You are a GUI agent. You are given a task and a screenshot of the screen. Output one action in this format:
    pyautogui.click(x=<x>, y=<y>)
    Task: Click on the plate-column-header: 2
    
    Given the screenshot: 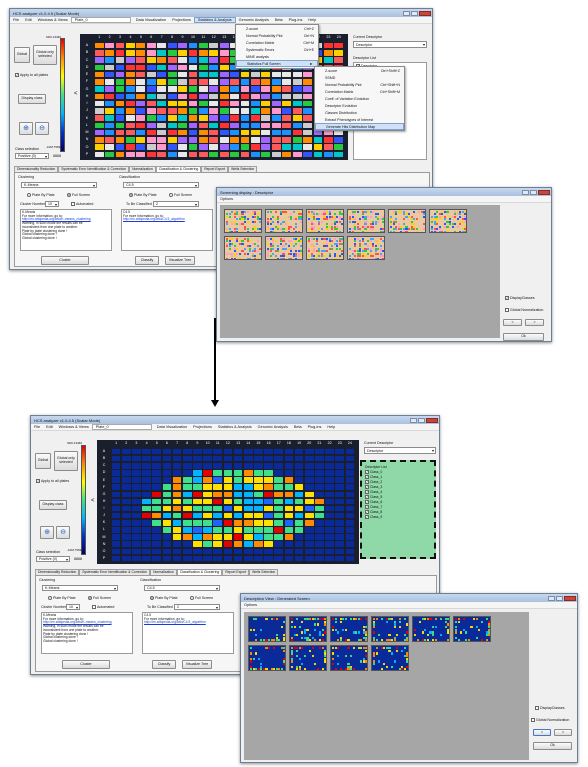 What is the action you would take?
    pyautogui.click(x=126, y=443)
    